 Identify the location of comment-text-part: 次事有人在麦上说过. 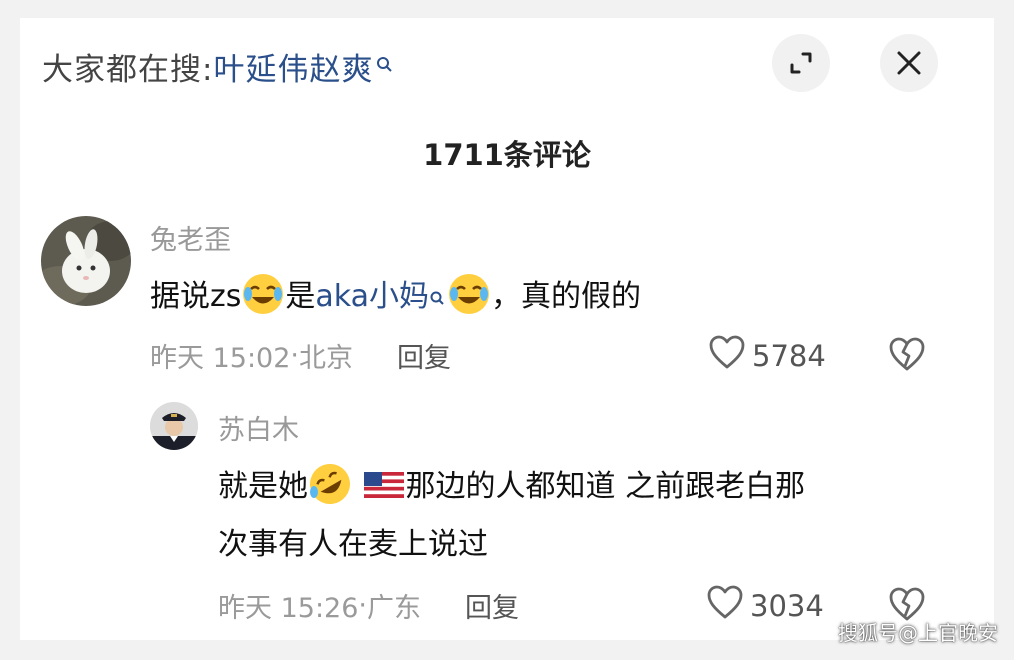
(353, 544).